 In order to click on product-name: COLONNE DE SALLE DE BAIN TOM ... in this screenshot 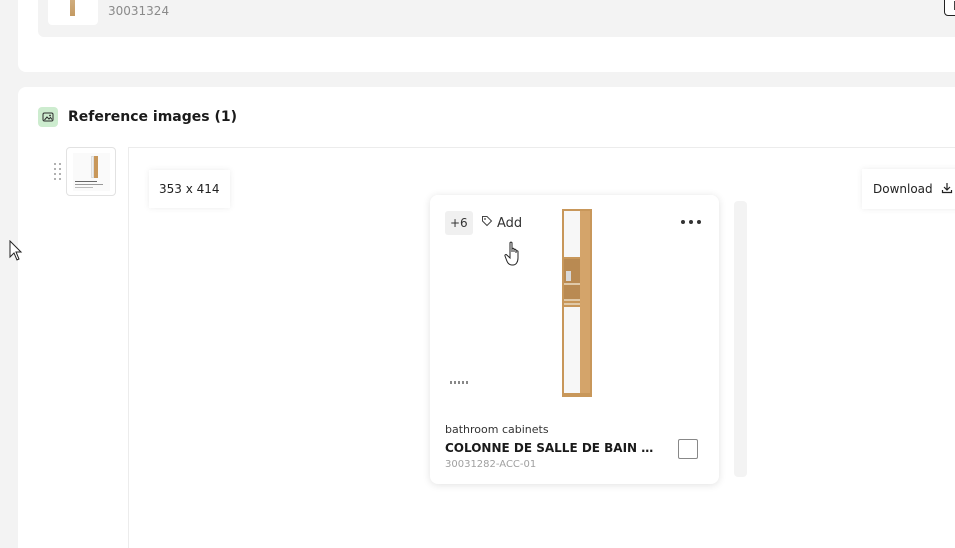, I will do `click(550, 448)`.